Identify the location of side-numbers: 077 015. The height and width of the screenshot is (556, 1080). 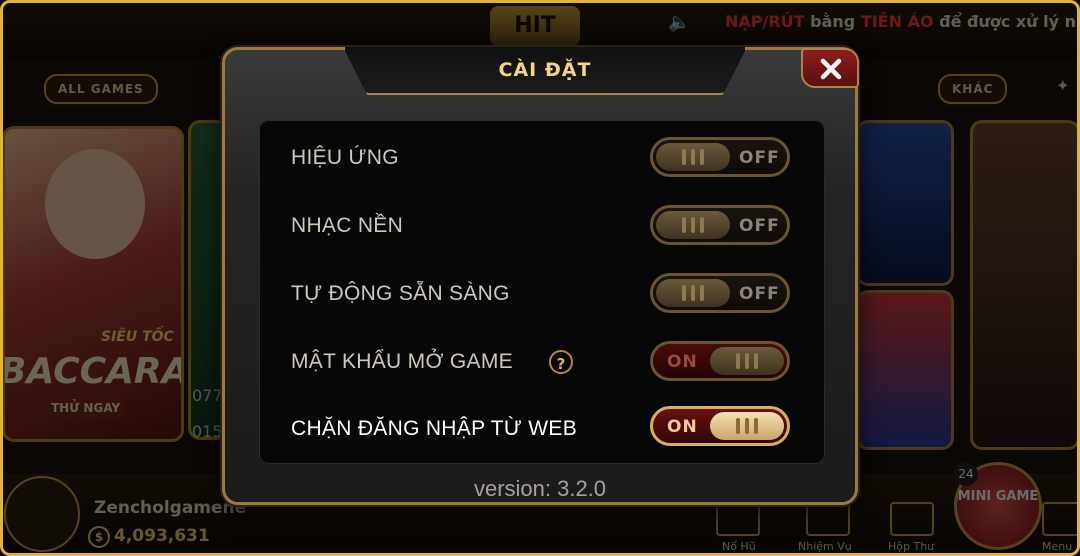
(207, 414).